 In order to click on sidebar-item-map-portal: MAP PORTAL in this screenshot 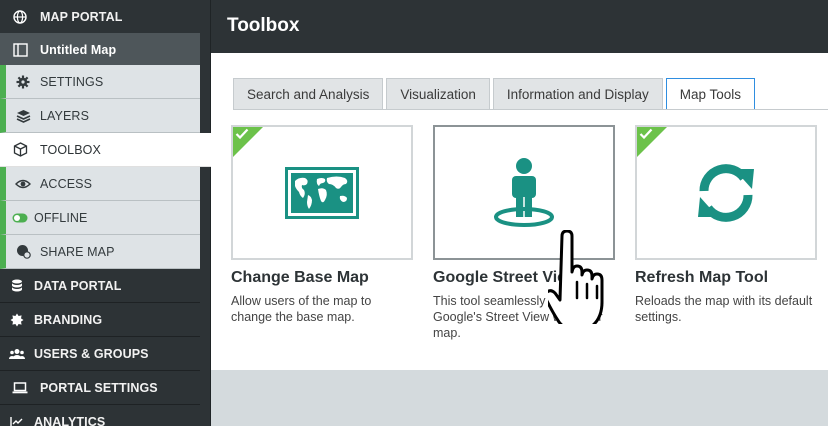, I will do `click(100, 17)`.